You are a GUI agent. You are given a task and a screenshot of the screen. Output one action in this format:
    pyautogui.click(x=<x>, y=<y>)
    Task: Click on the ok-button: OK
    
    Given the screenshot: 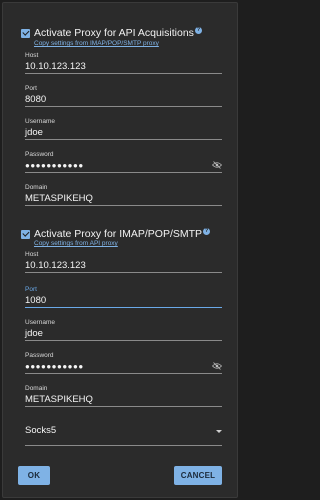 What is the action you would take?
    pyautogui.click(x=34, y=475)
    